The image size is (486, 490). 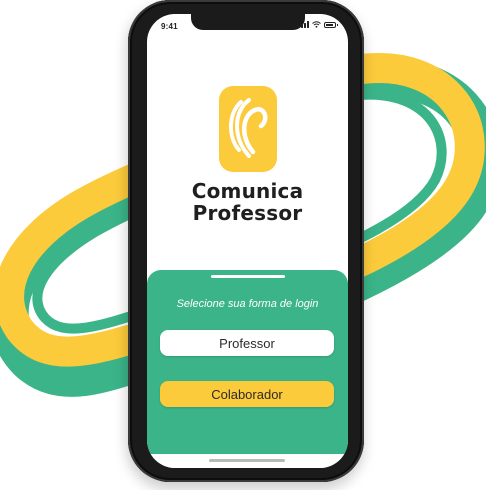 What do you see at coordinates (248, 129) in the screenshot?
I see `app-logo-icon` at bounding box center [248, 129].